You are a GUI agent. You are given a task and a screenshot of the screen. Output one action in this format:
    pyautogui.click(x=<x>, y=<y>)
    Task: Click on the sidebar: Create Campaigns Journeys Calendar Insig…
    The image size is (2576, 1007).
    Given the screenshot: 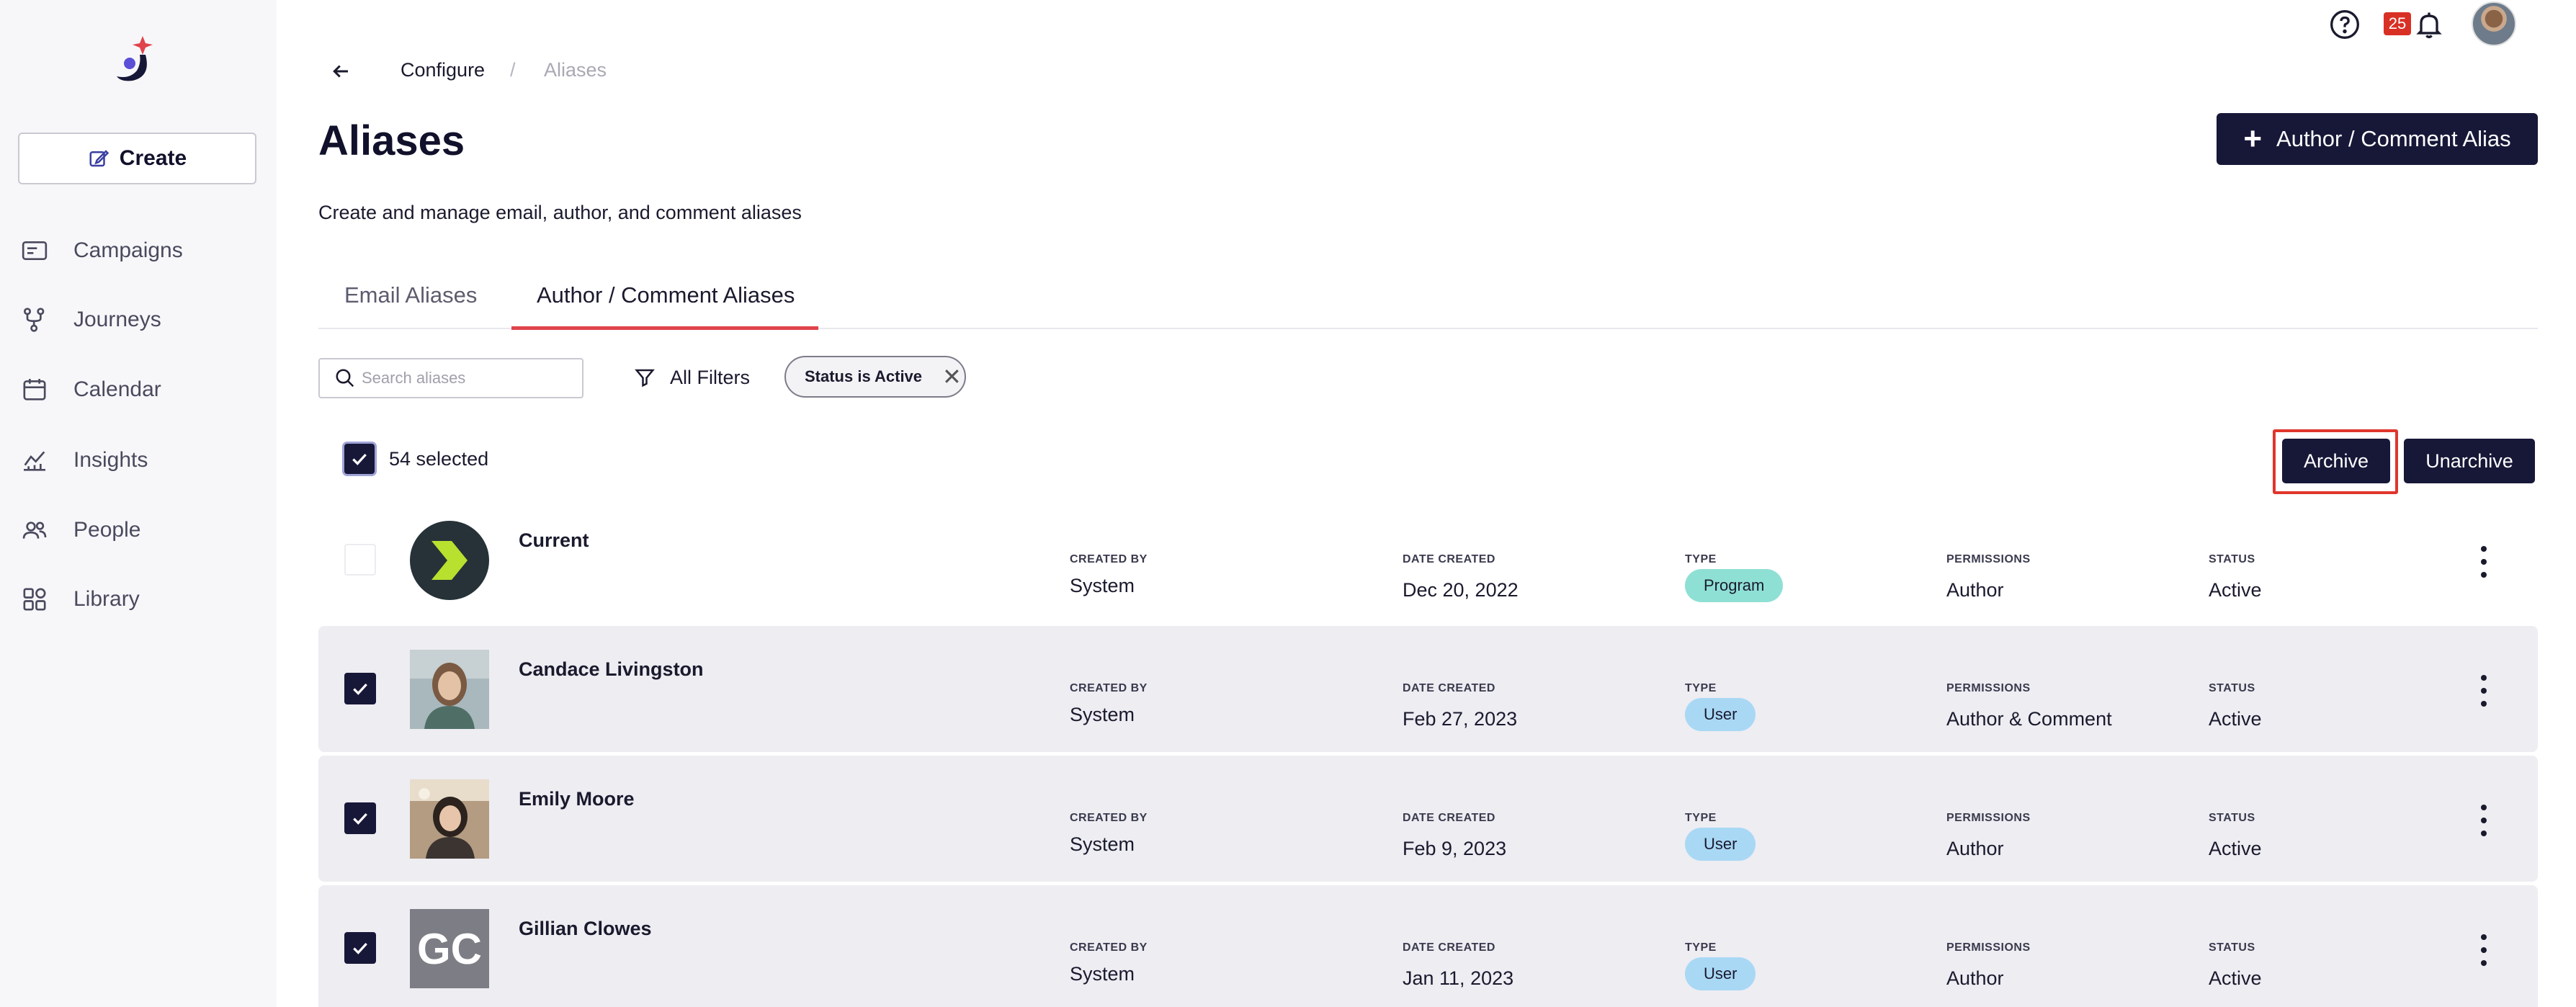 What is the action you would take?
    pyautogui.click(x=138, y=504)
    